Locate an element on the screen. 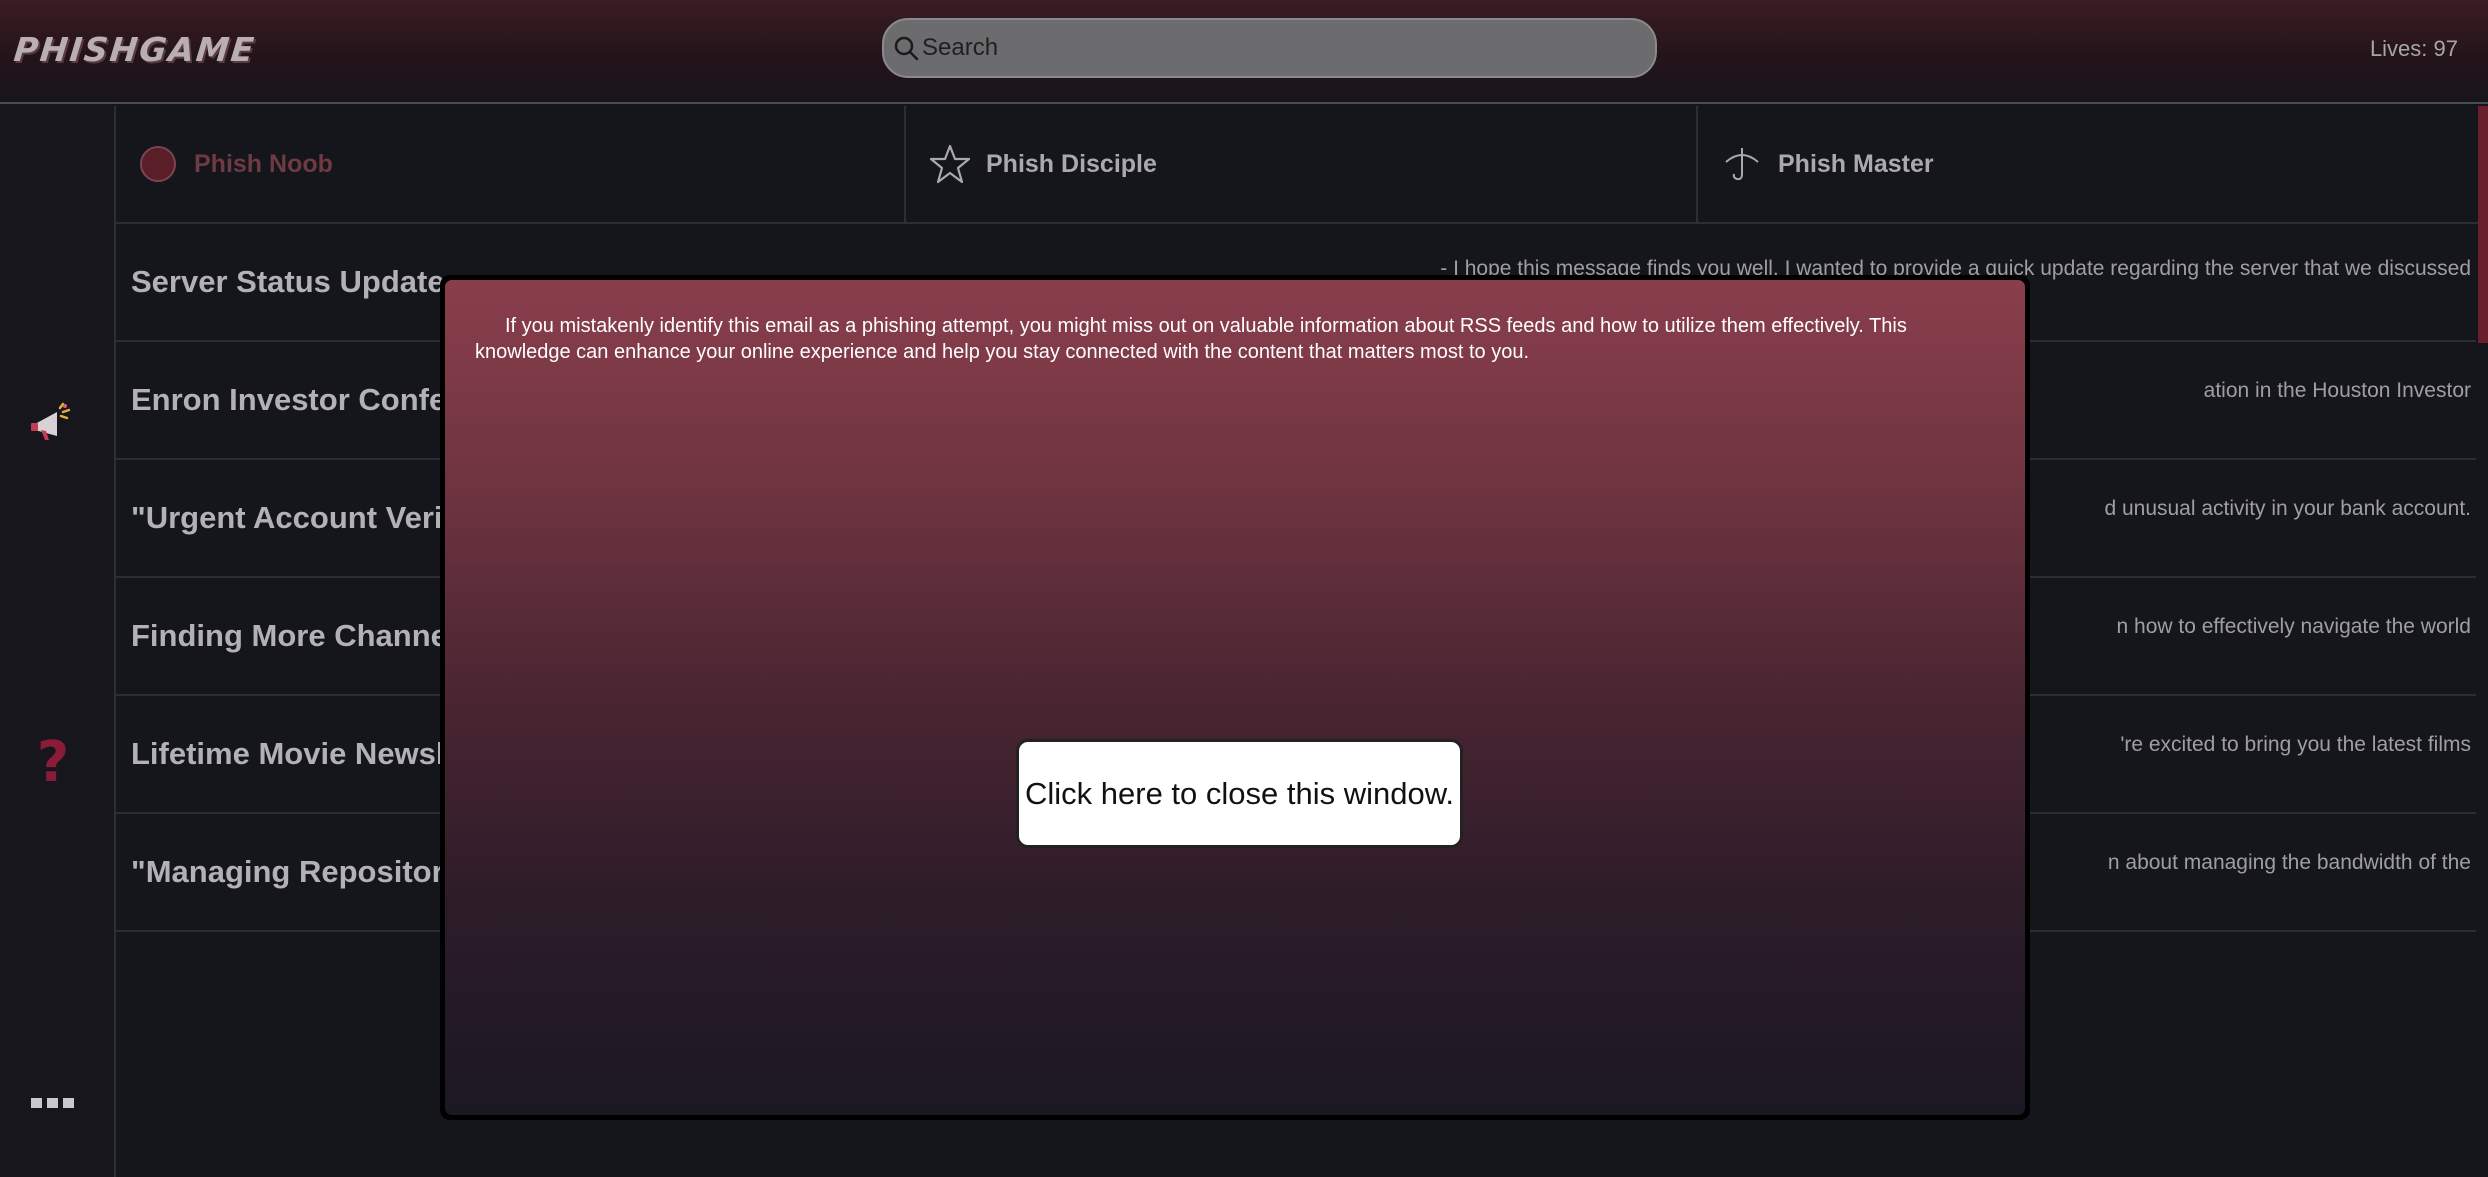 The width and height of the screenshot is (2488, 1177). close-window-button: Click here to close this window. is located at coordinates (1239, 793).